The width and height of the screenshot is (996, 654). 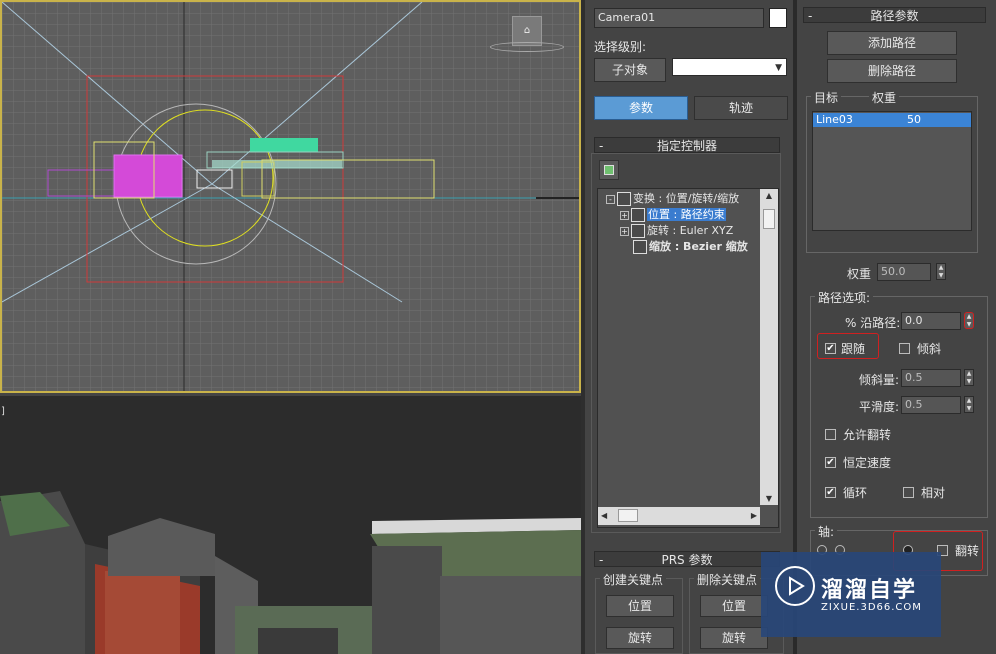 I want to click on create-position-key-button: 位置, so click(x=640, y=606).